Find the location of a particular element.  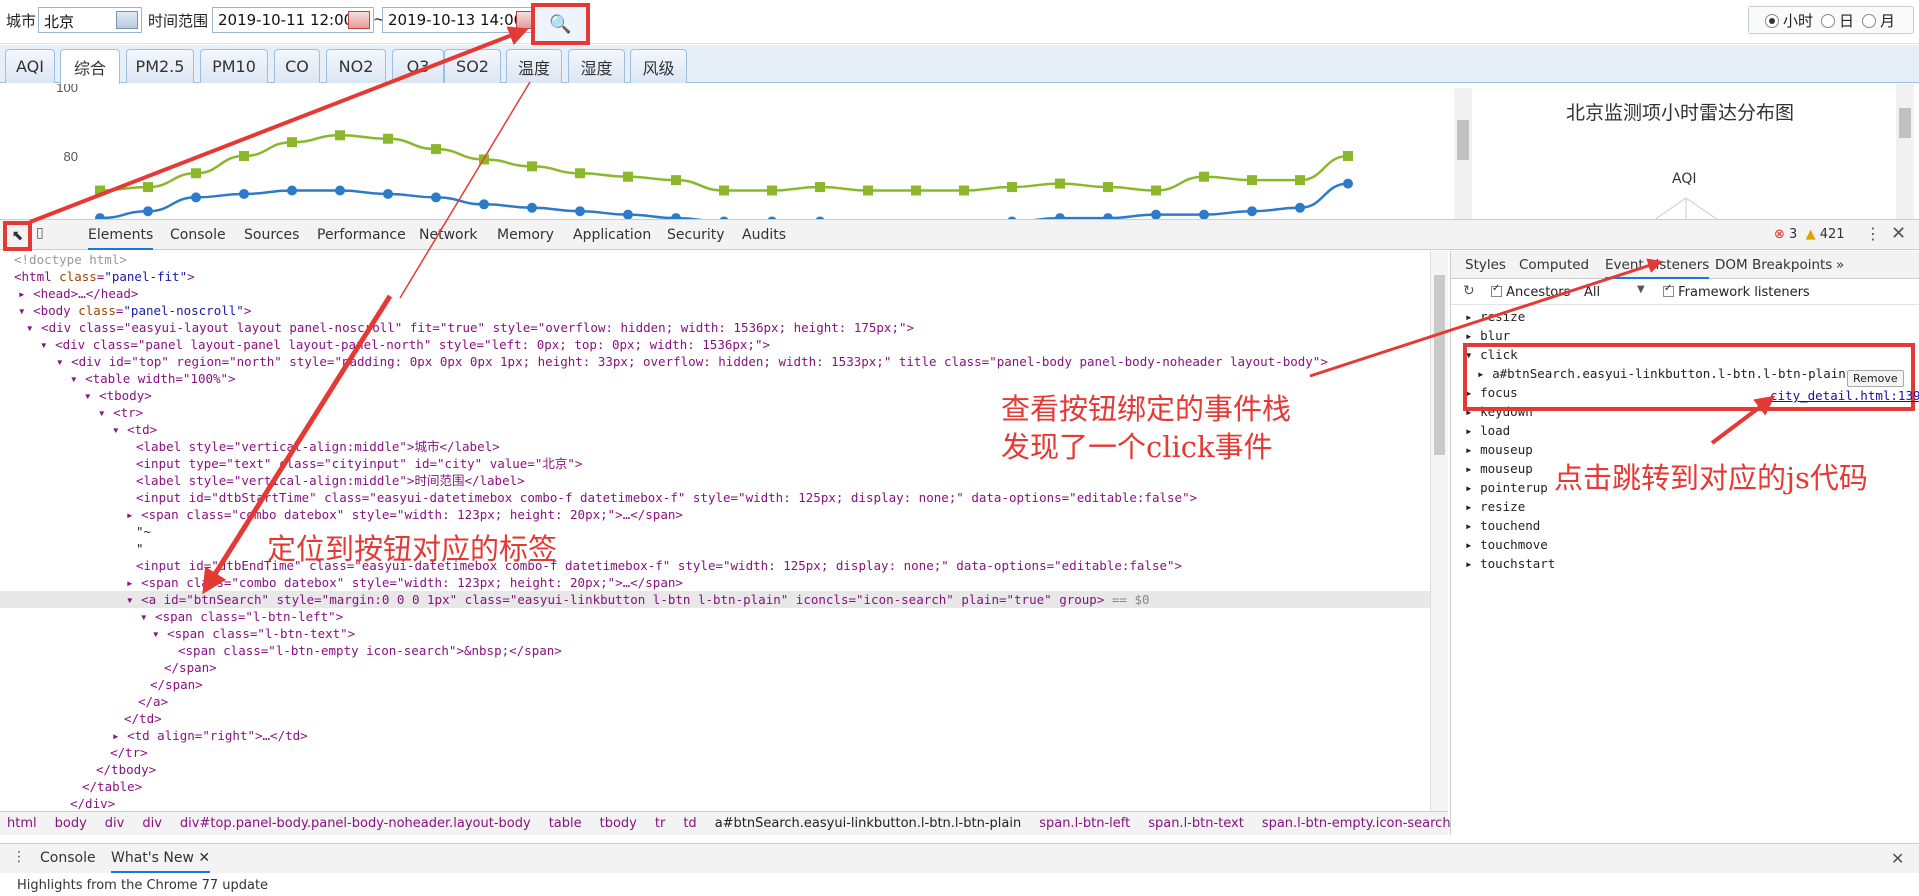

drawer-tab-whats-new: What's New ✕ is located at coordinates (161, 861).